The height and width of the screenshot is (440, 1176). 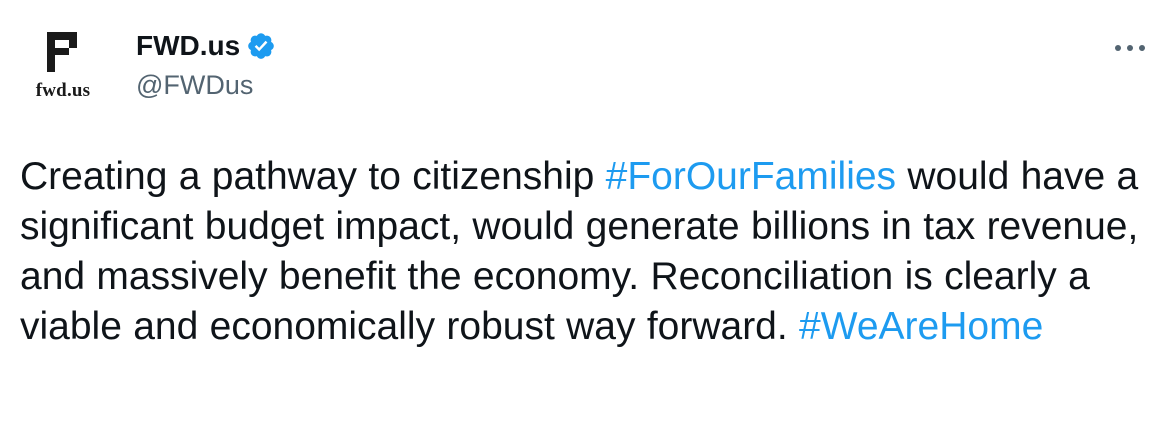 What do you see at coordinates (206, 85) in the screenshot?
I see `handle: @FWDus` at bounding box center [206, 85].